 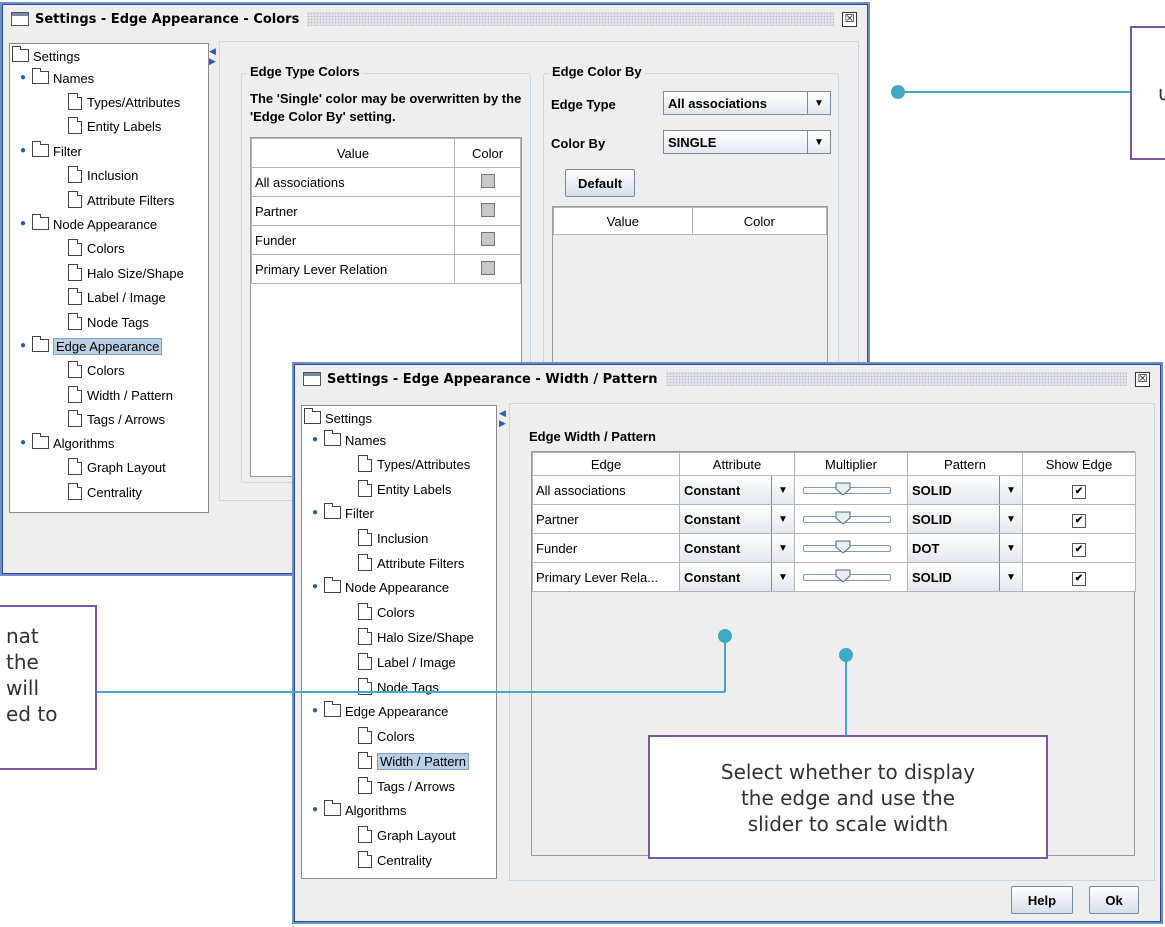 I want to click on callout-left: nat the will ed to, so click(x=48, y=687).